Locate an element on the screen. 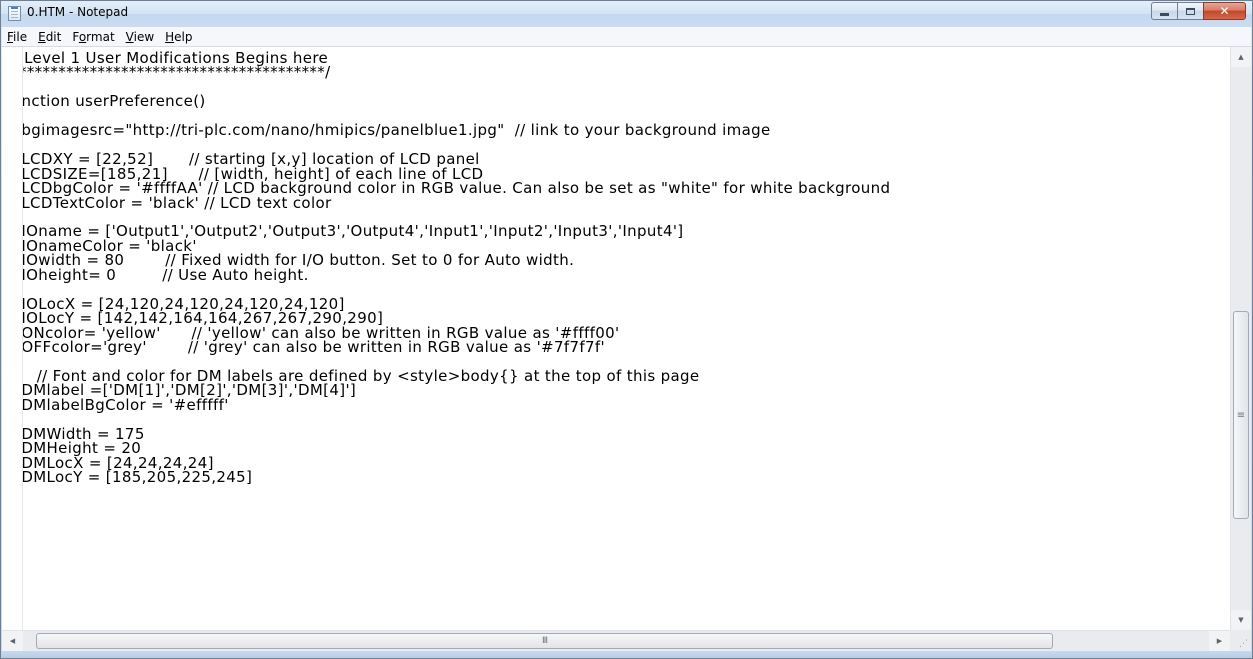 This screenshot has width=1253, height=659. menu-edit-accel: E is located at coordinates (42, 36).